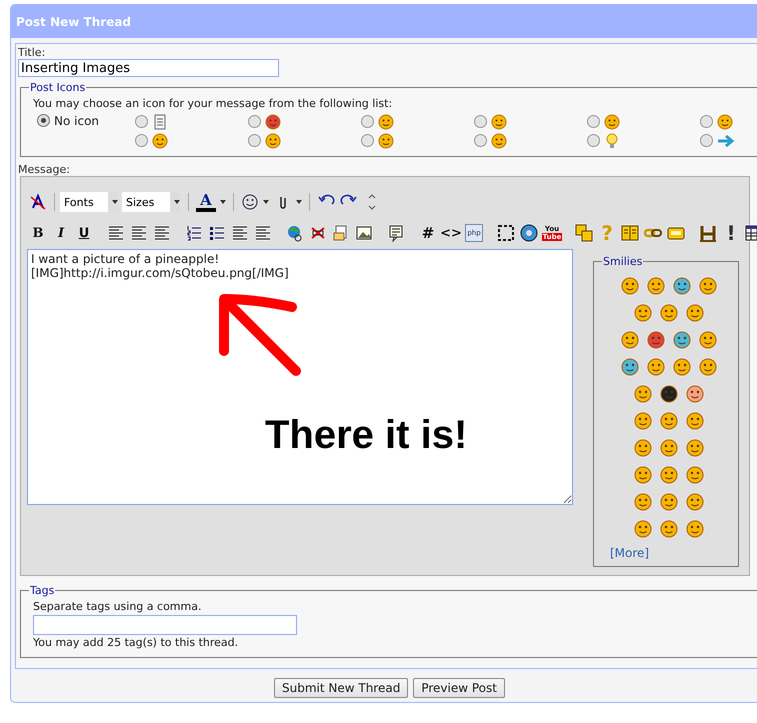  Describe the element at coordinates (148, 68) in the screenshot. I see `title-field: Inserting Images` at that location.